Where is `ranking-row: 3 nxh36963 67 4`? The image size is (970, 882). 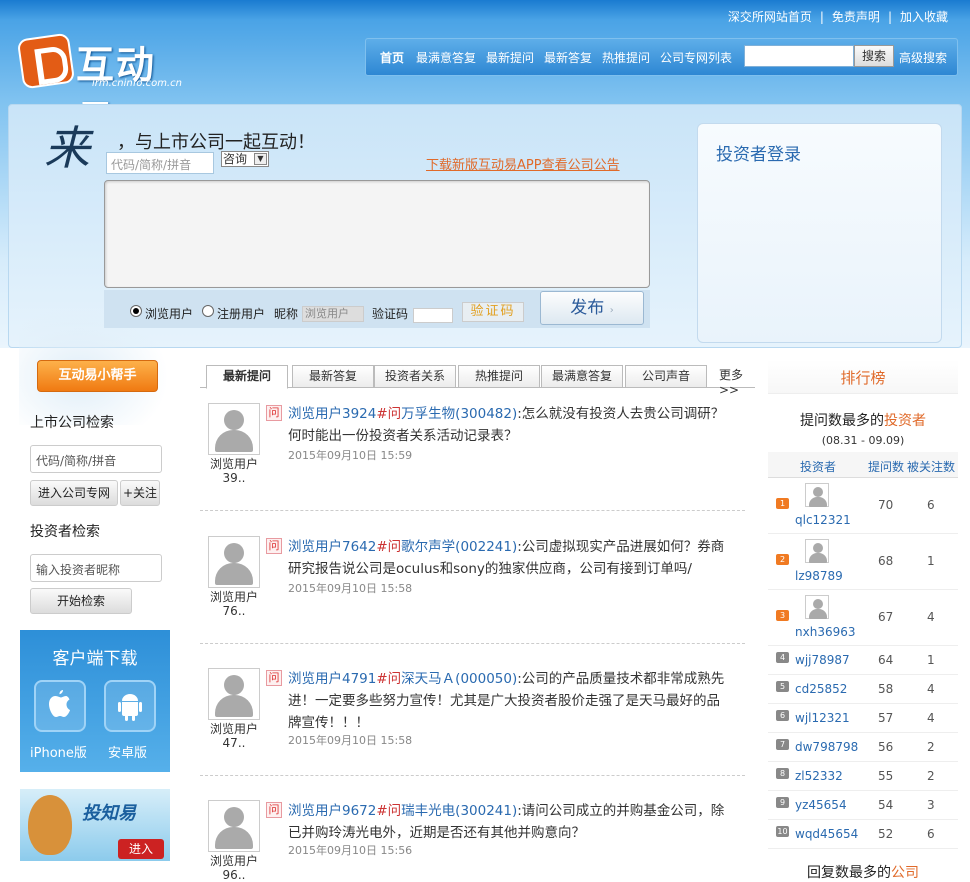
ranking-row: 3 nxh36963 67 4 is located at coordinates (863, 618).